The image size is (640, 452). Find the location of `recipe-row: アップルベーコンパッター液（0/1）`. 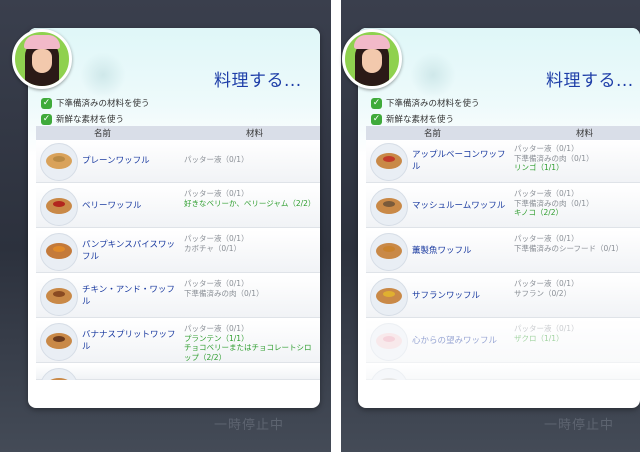

recipe-row: アップルベーコンパッター液（0/1） is located at coordinates (178, 372).